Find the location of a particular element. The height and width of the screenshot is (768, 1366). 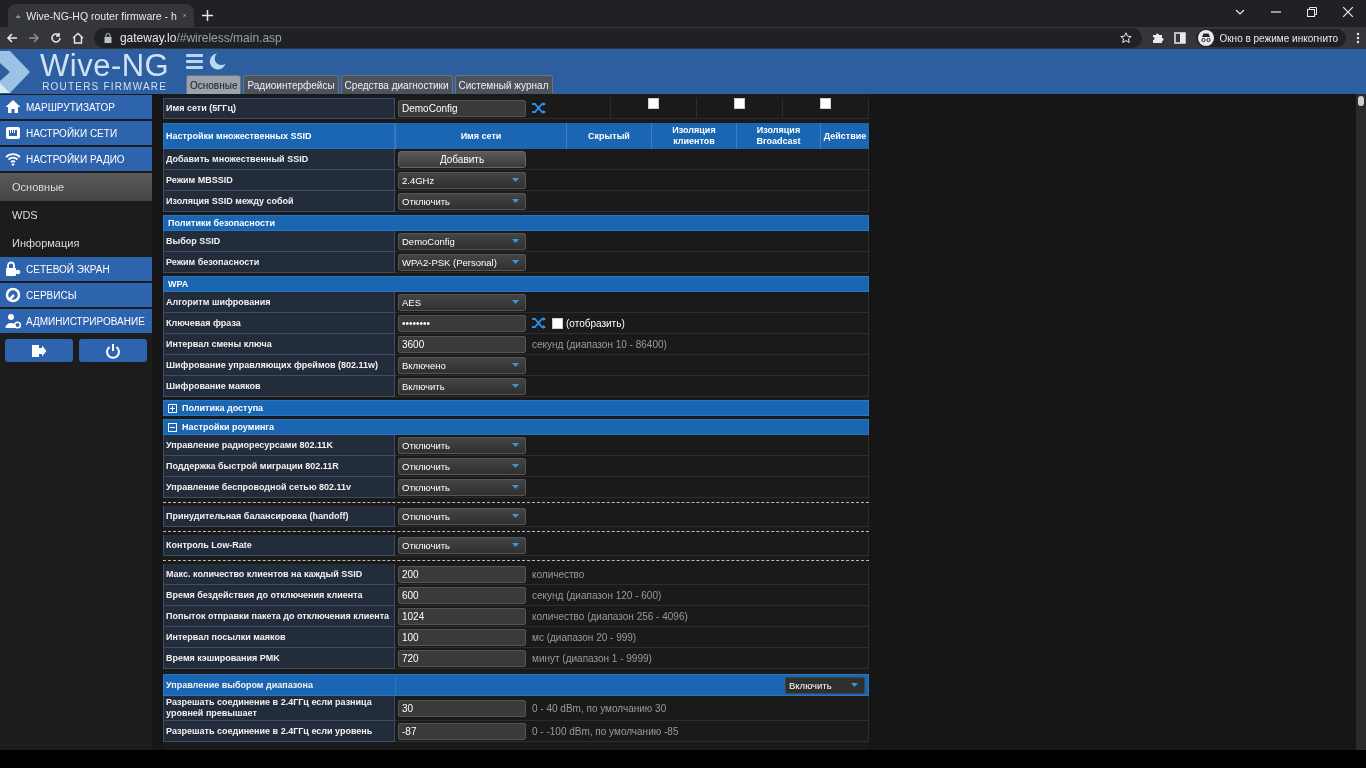

browser-tab: Wive-NG-HQ router firmware - h is located at coordinates (101, 15).